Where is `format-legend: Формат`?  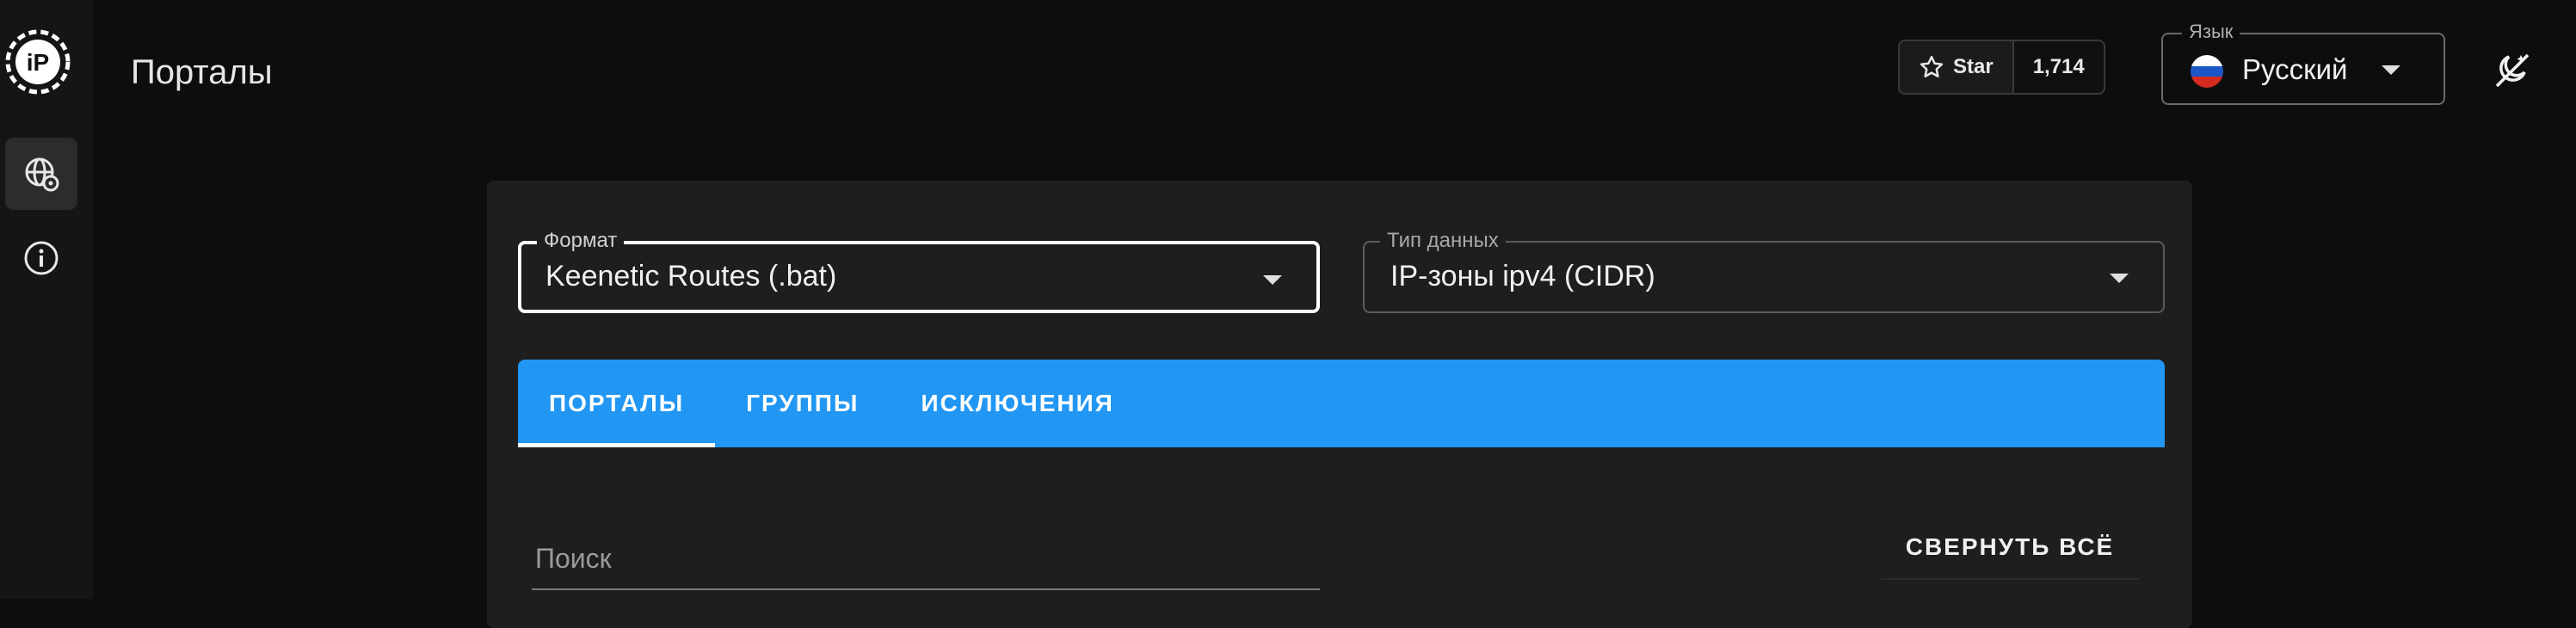
format-legend: Формат is located at coordinates (581, 241).